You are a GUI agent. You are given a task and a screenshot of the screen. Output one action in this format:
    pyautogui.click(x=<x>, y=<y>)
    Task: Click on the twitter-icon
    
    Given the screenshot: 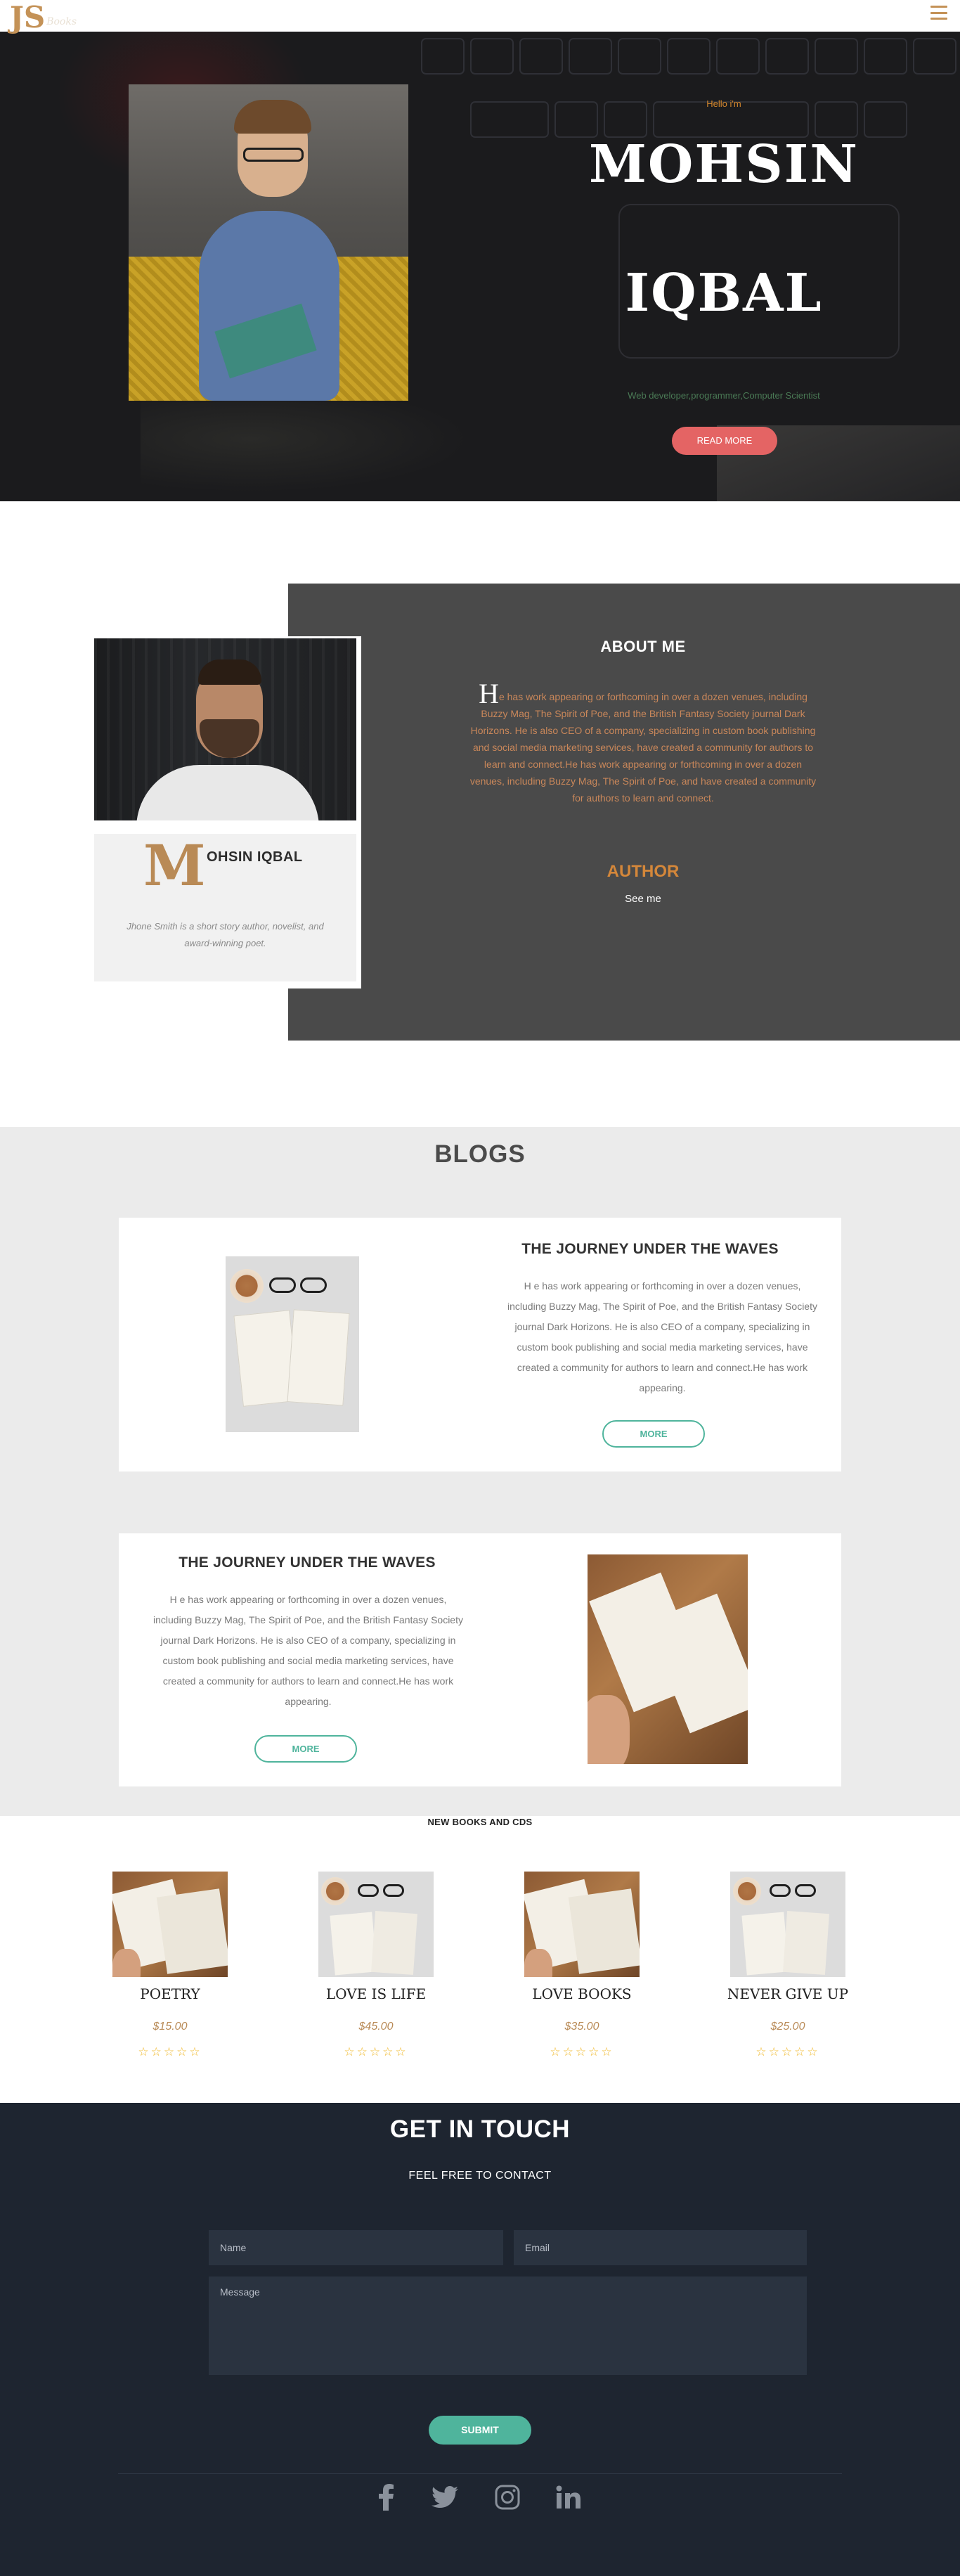 What is the action you would take?
    pyautogui.click(x=444, y=2497)
    